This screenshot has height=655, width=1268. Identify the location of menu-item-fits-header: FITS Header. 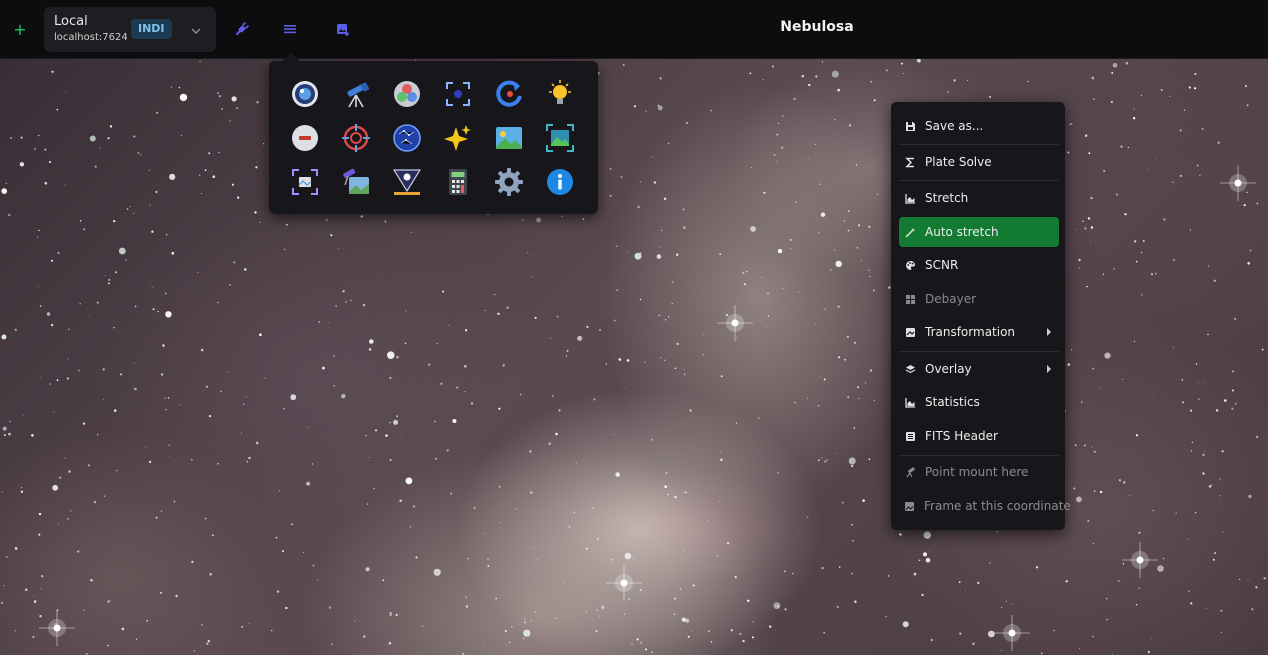
(979, 436).